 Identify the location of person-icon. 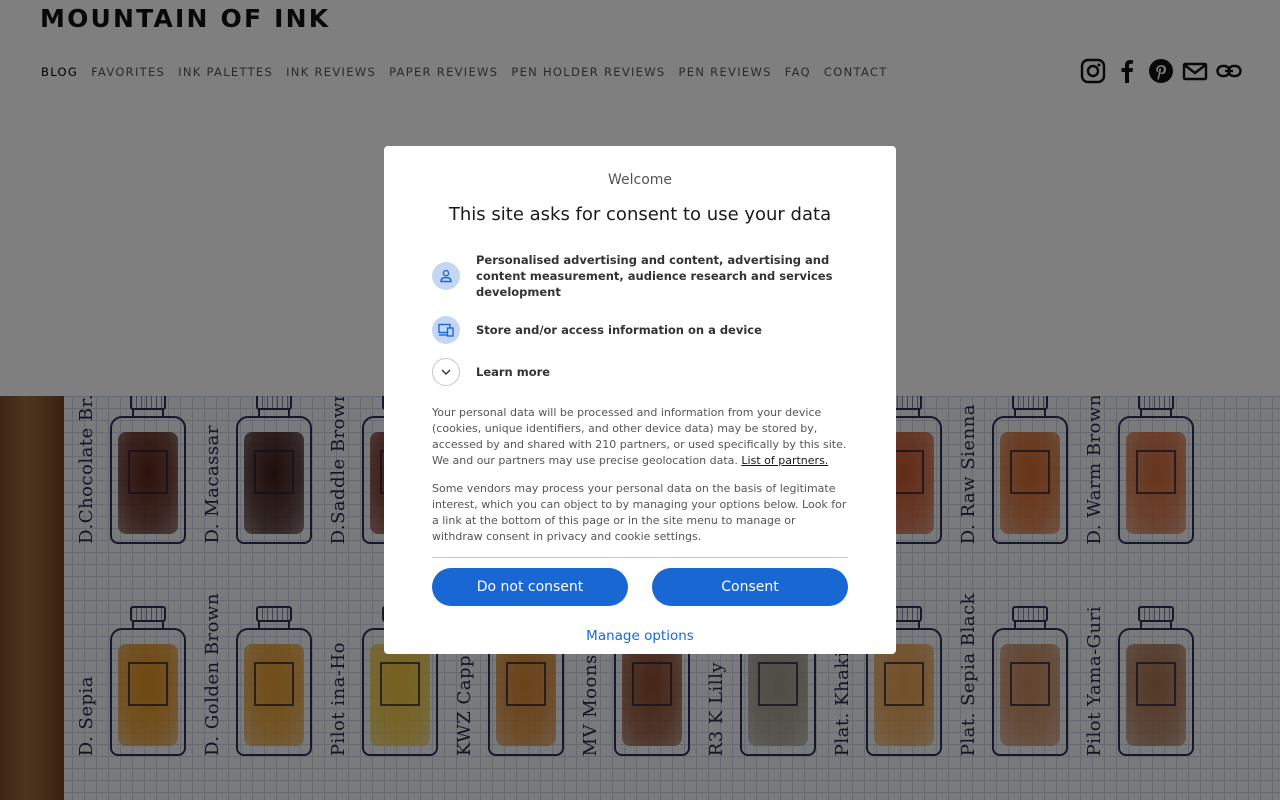
(446, 276).